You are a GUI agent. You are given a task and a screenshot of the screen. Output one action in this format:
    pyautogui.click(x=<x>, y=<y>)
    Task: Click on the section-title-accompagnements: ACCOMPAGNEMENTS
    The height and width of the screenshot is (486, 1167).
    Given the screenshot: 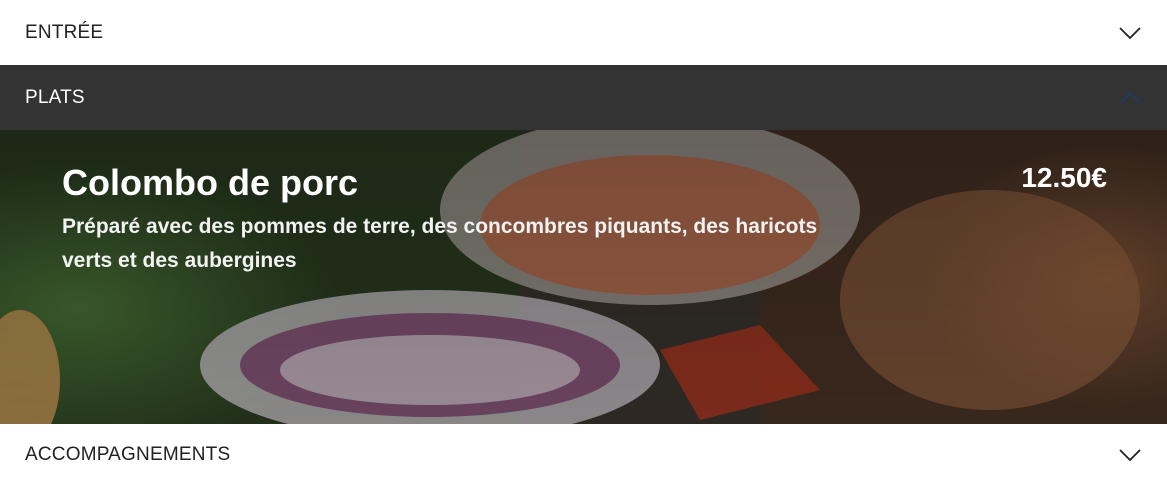 What is the action you would take?
    pyautogui.click(x=128, y=454)
    